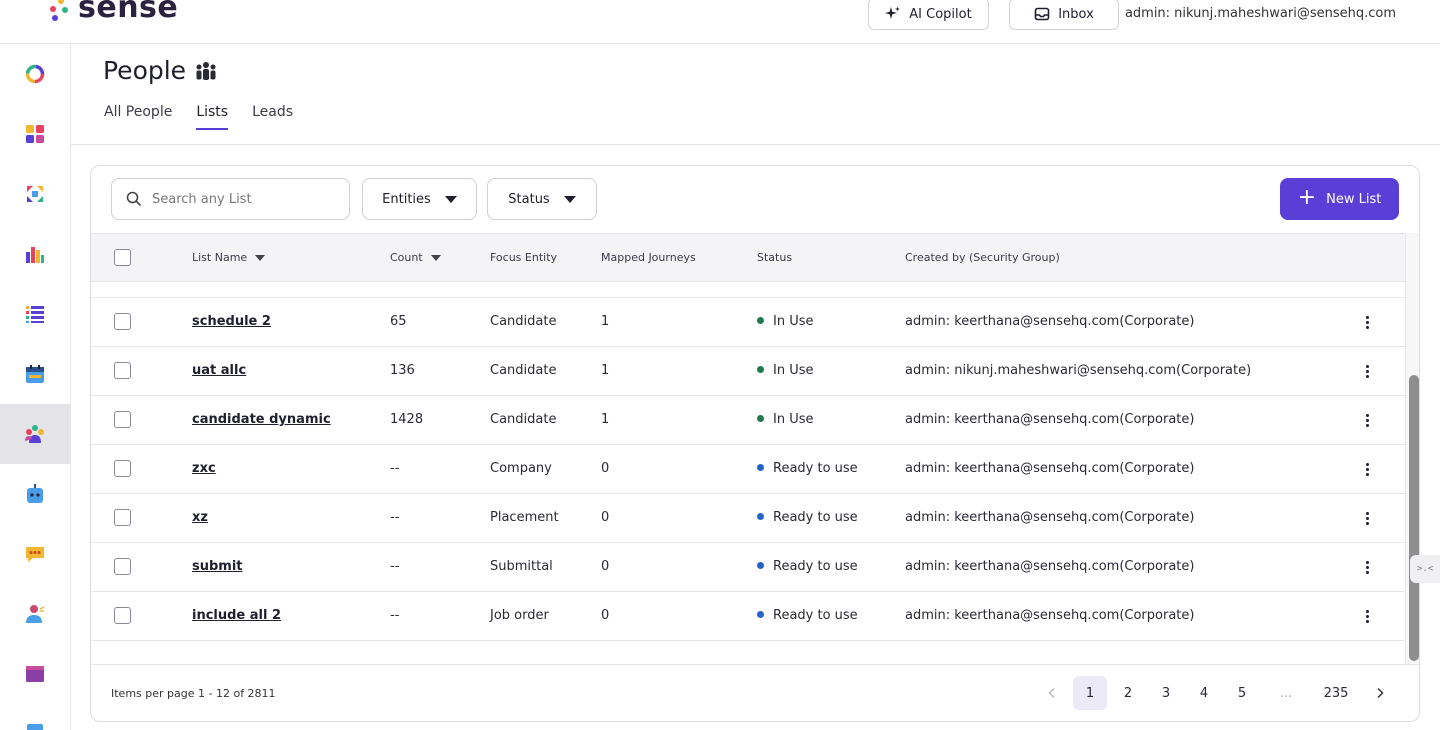 This screenshot has width=1440, height=730. I want to click on status-cell: Ready to use, so click(807, 517).